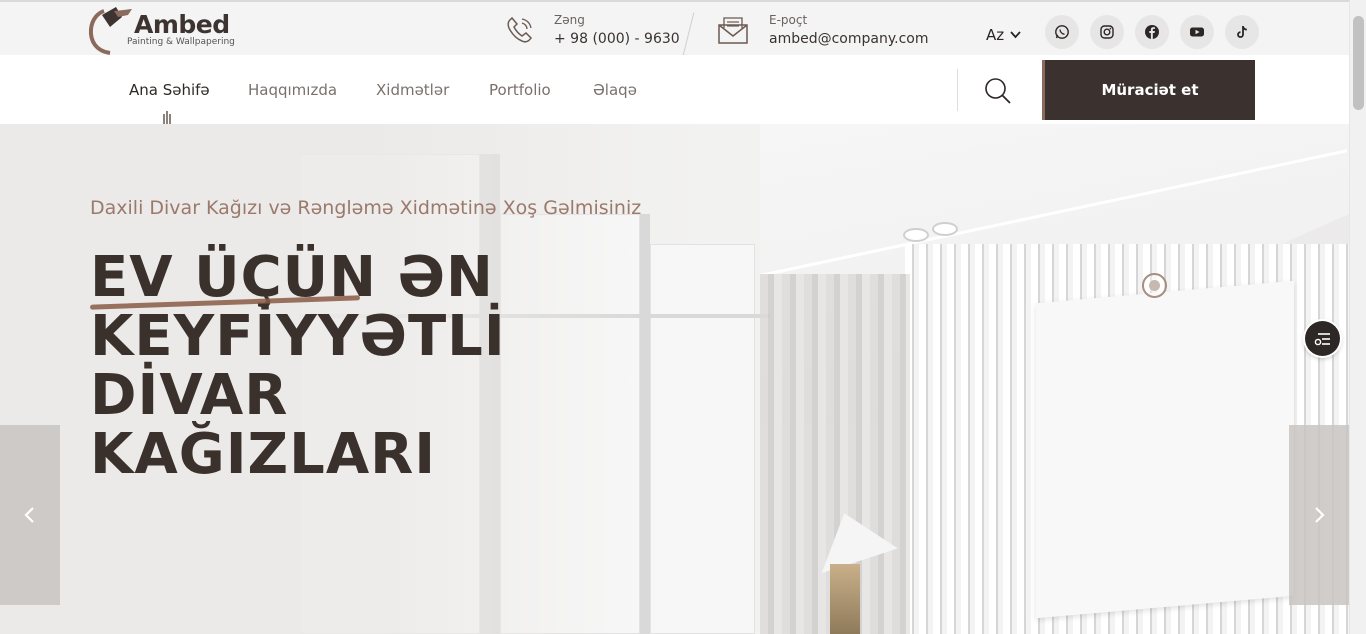 The width and height of the screenshot is (1366, 634). I want to click on slider-next-button, so click(1319, 515).